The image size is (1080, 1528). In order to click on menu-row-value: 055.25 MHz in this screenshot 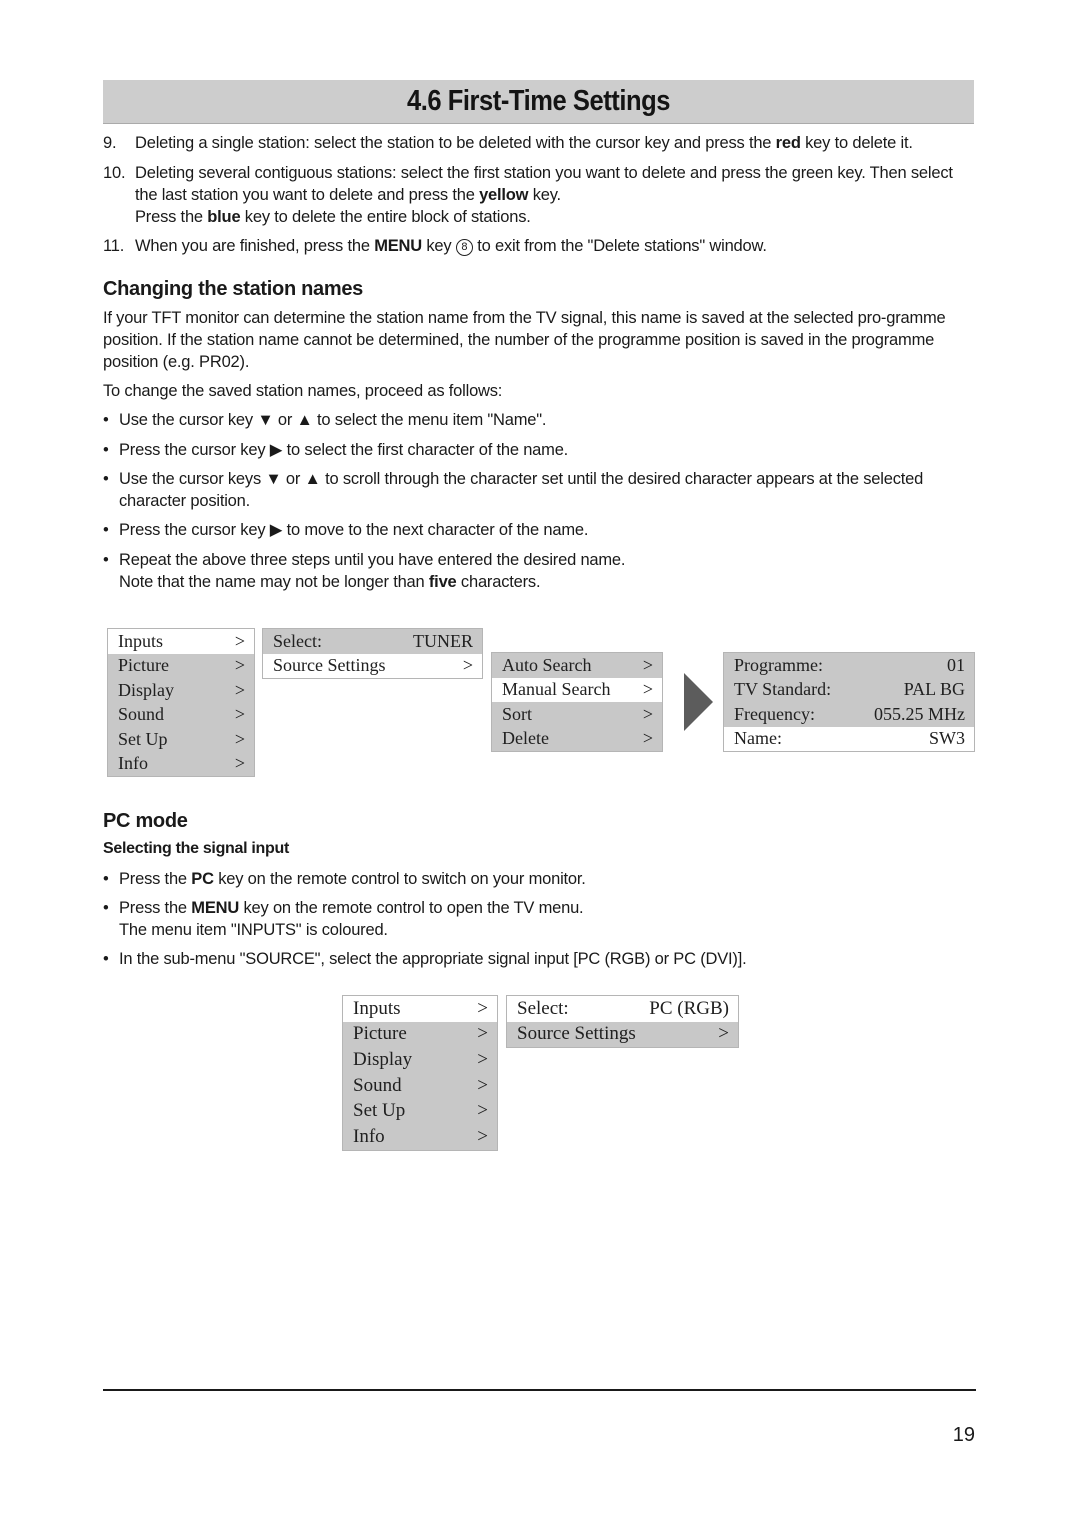, I will do `click(919, 713)`.